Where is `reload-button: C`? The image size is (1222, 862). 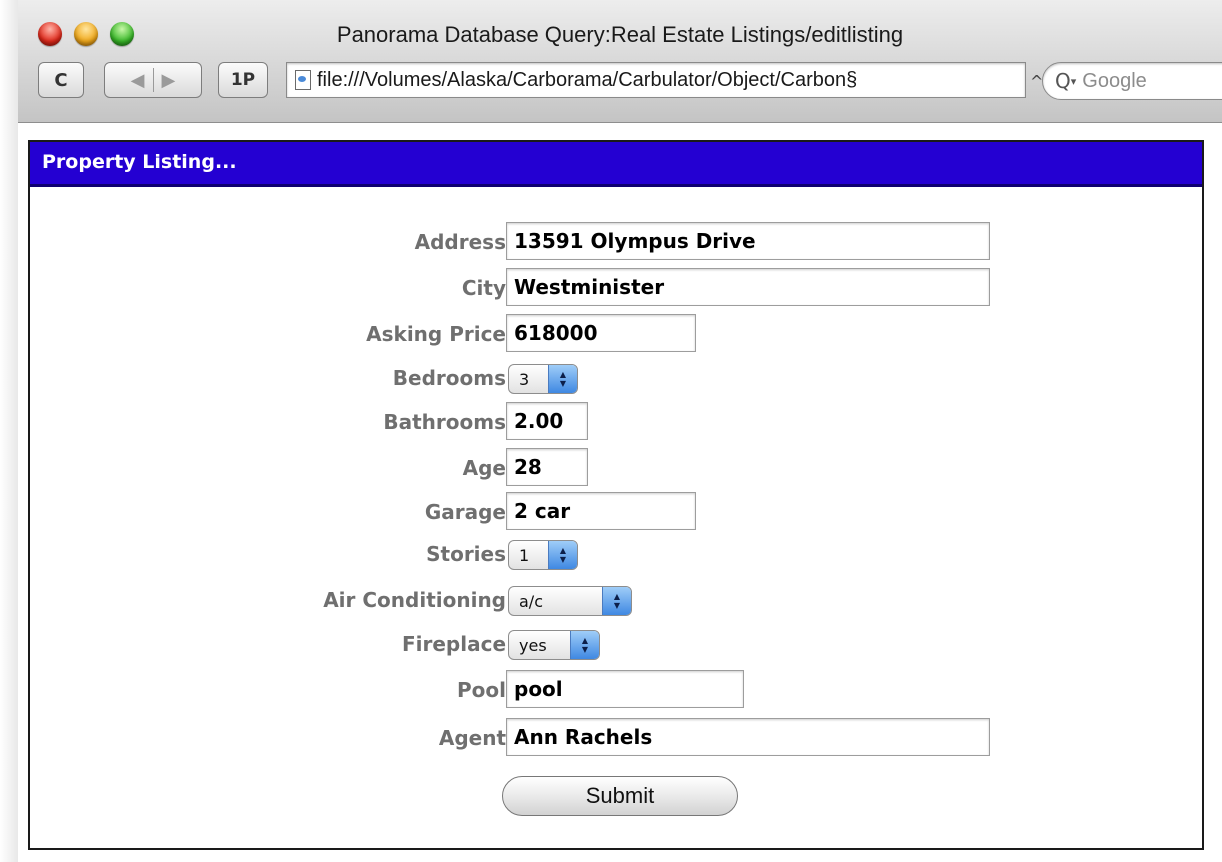 reload-button: C is located at coordinates (61, 80).